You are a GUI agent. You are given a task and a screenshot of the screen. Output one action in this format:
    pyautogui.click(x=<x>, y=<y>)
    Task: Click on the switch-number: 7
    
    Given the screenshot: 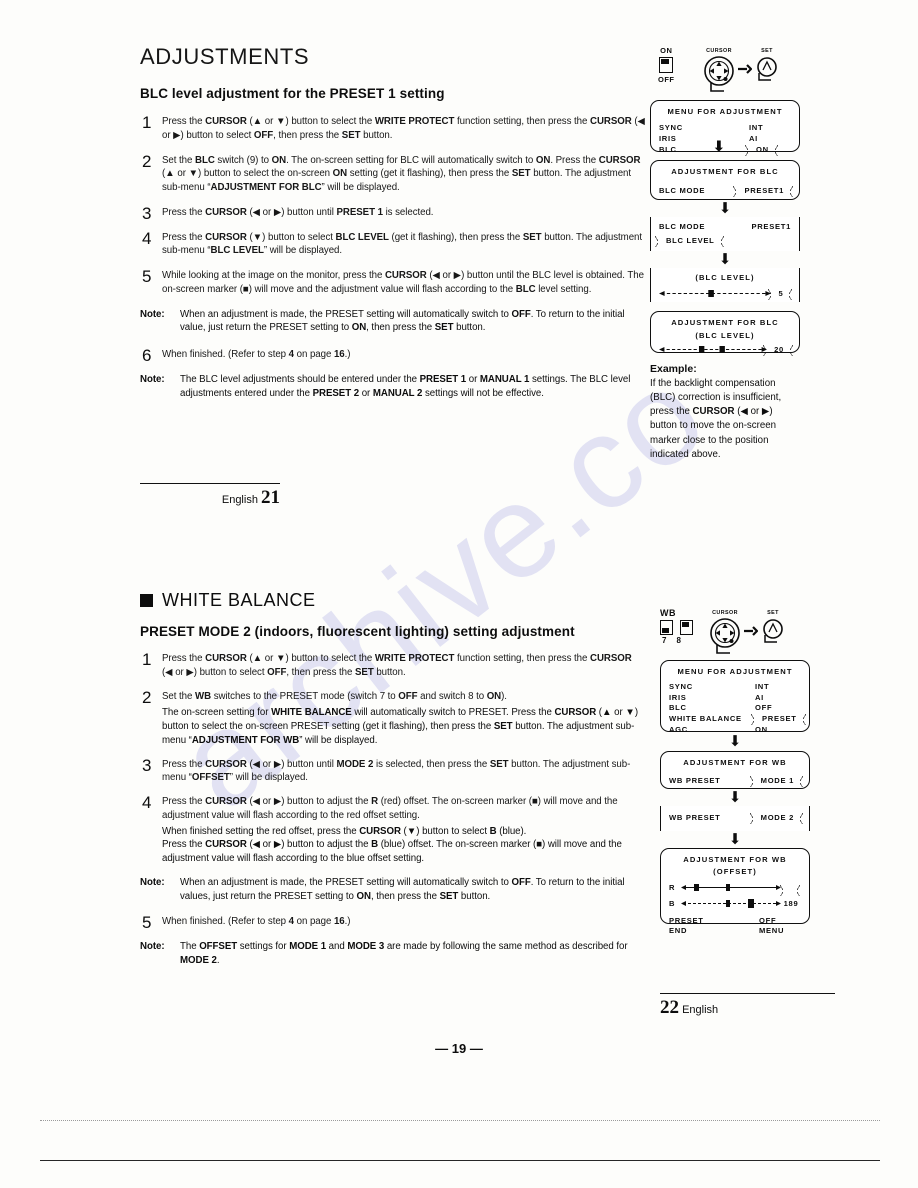 What is the action you would take?
    pyautogui.click(x=664, y=640)
    